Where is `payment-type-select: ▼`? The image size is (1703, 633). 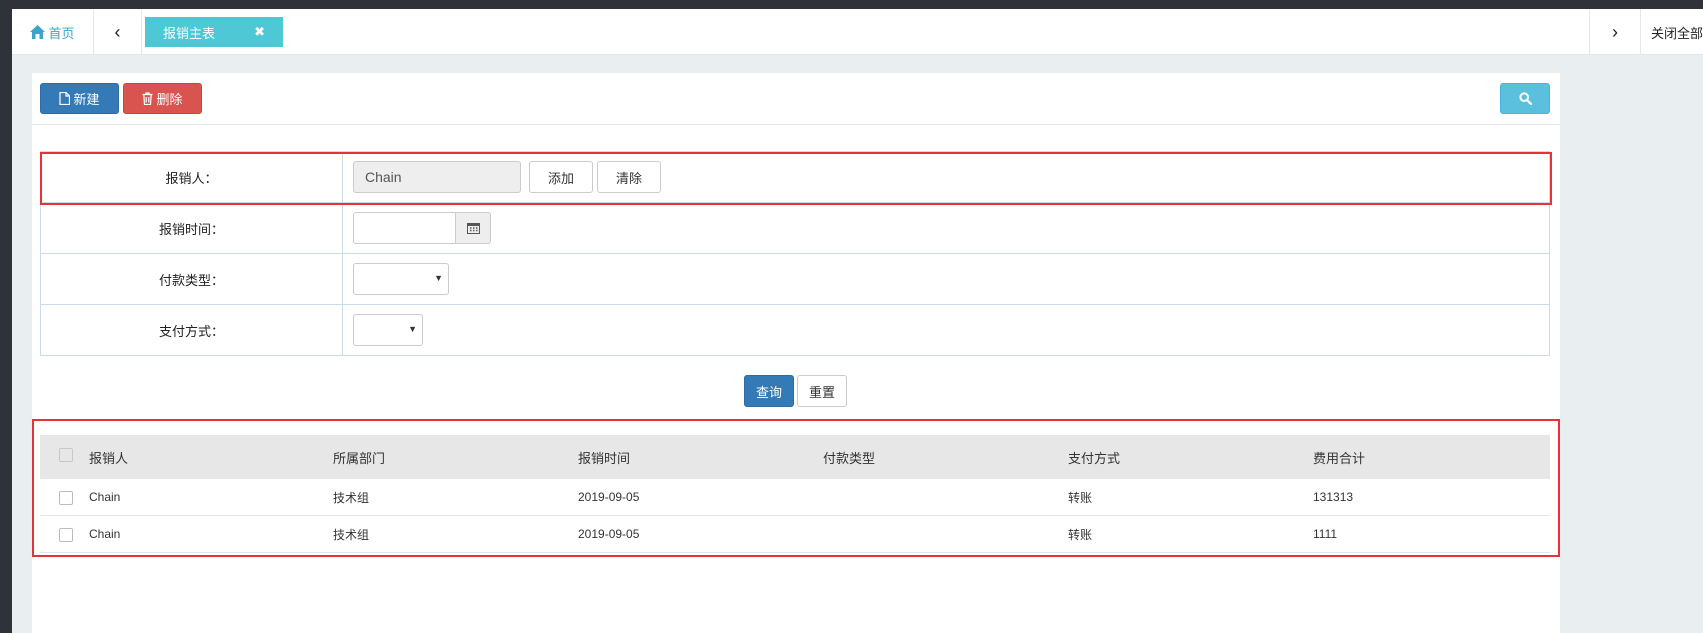 payment-type-select: ▼ is located at coordinates (401, 279).